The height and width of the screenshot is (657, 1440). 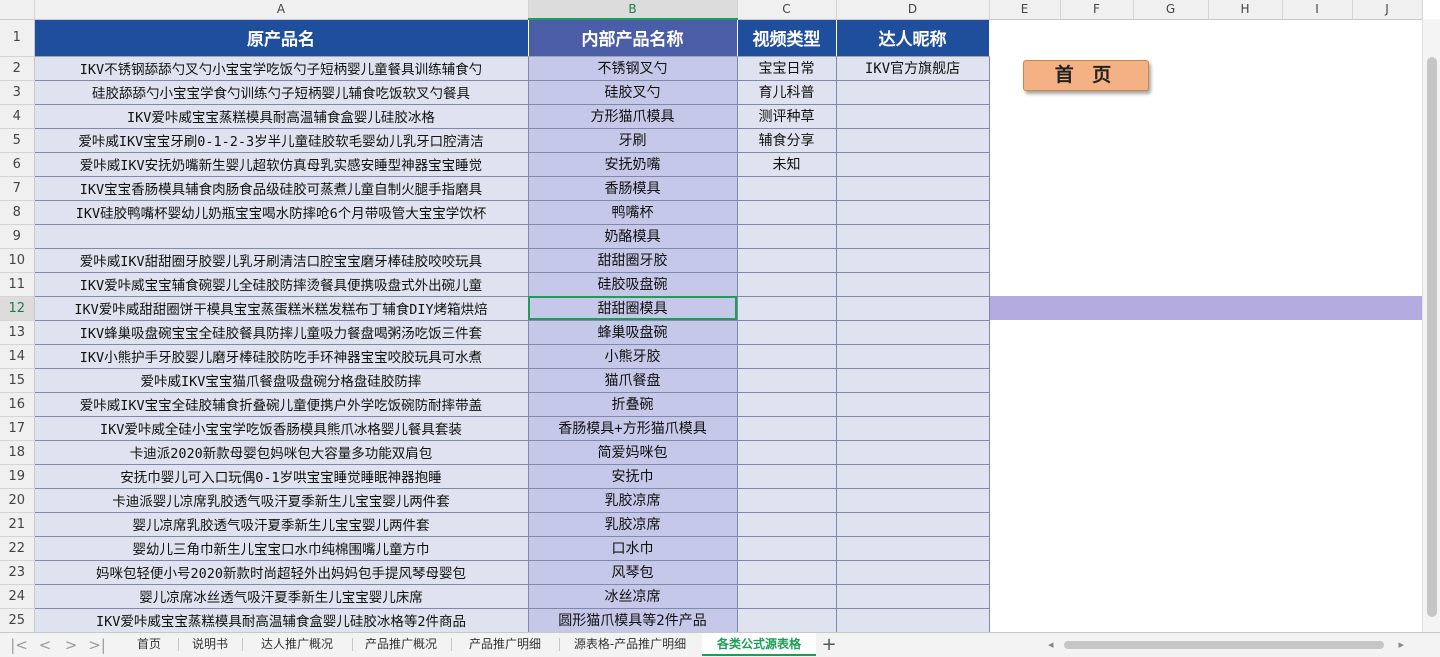 I want to click on cell-original-product-name: 爱咔威IKV甜甜圈牙胶婴儿乳牙刷清洁口腔宝宝磨牙棒硅胶咬咬玩具, so click(x=281, y=260).